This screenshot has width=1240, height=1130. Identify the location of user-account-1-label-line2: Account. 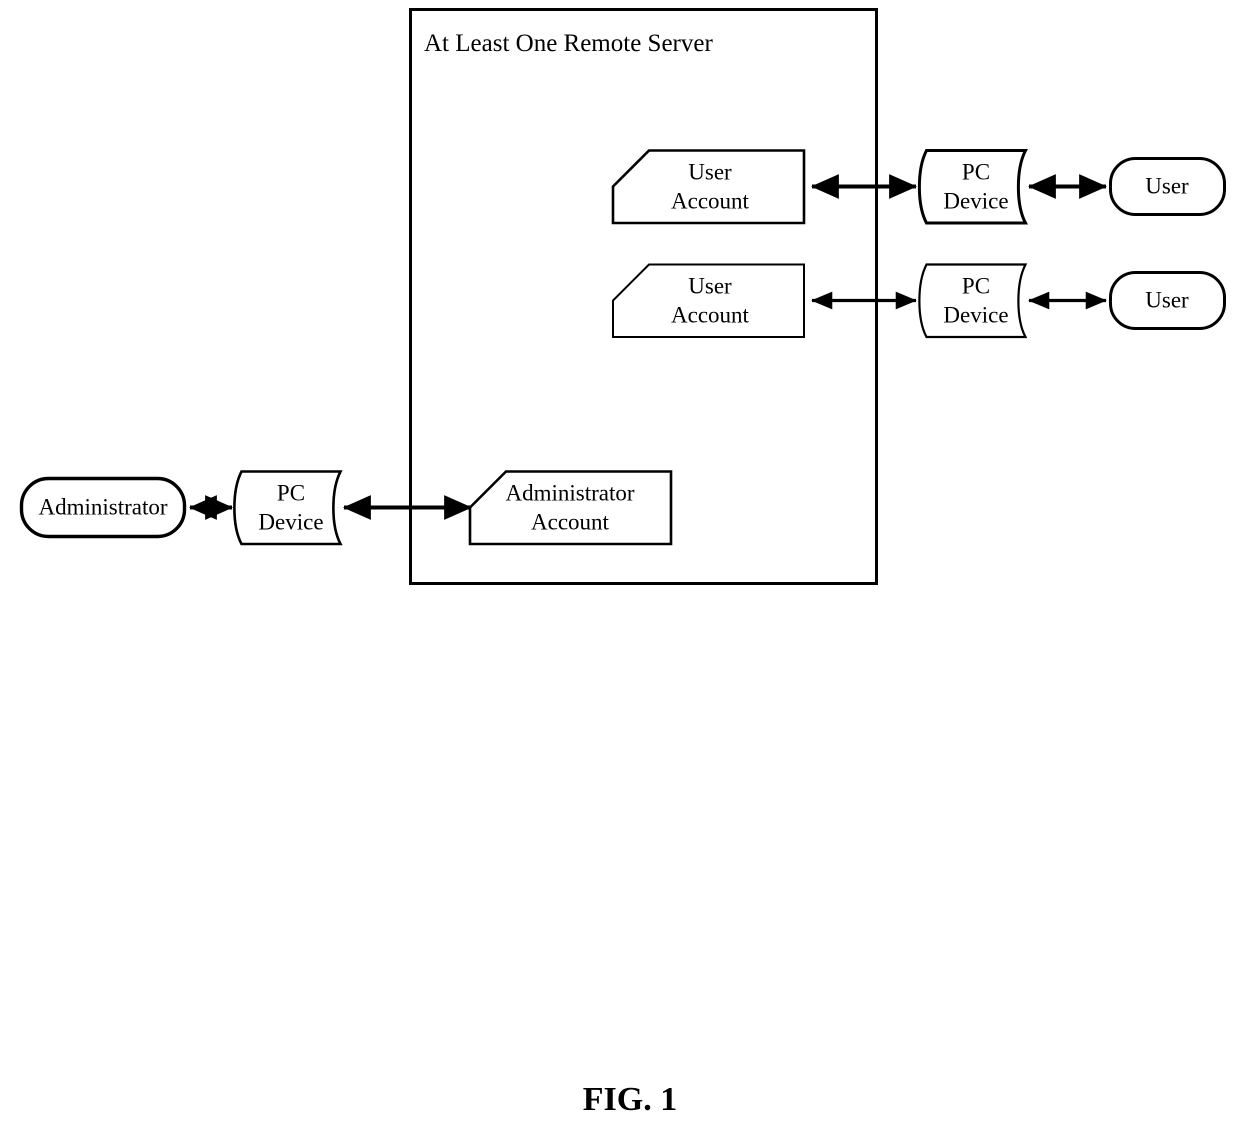
(710, 200).